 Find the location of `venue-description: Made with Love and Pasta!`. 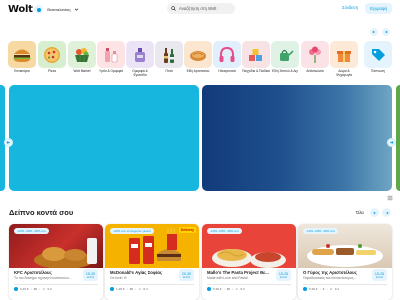

venue-description: Made with Love and Pasta! is located at coordinates (227, 278).